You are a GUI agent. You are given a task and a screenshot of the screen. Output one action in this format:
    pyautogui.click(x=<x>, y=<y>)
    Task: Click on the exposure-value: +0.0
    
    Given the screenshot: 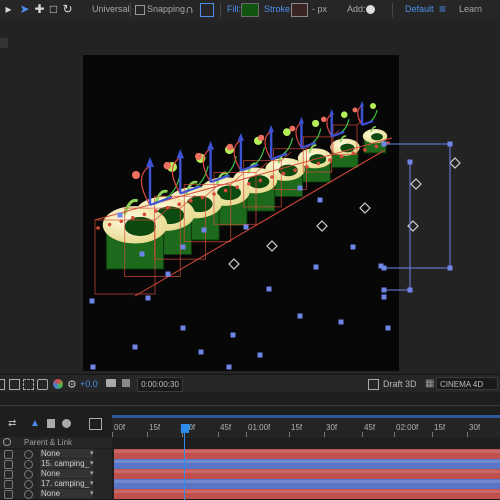 What is the action you would take?
    pyautogui.click(x=89, y=384)
    